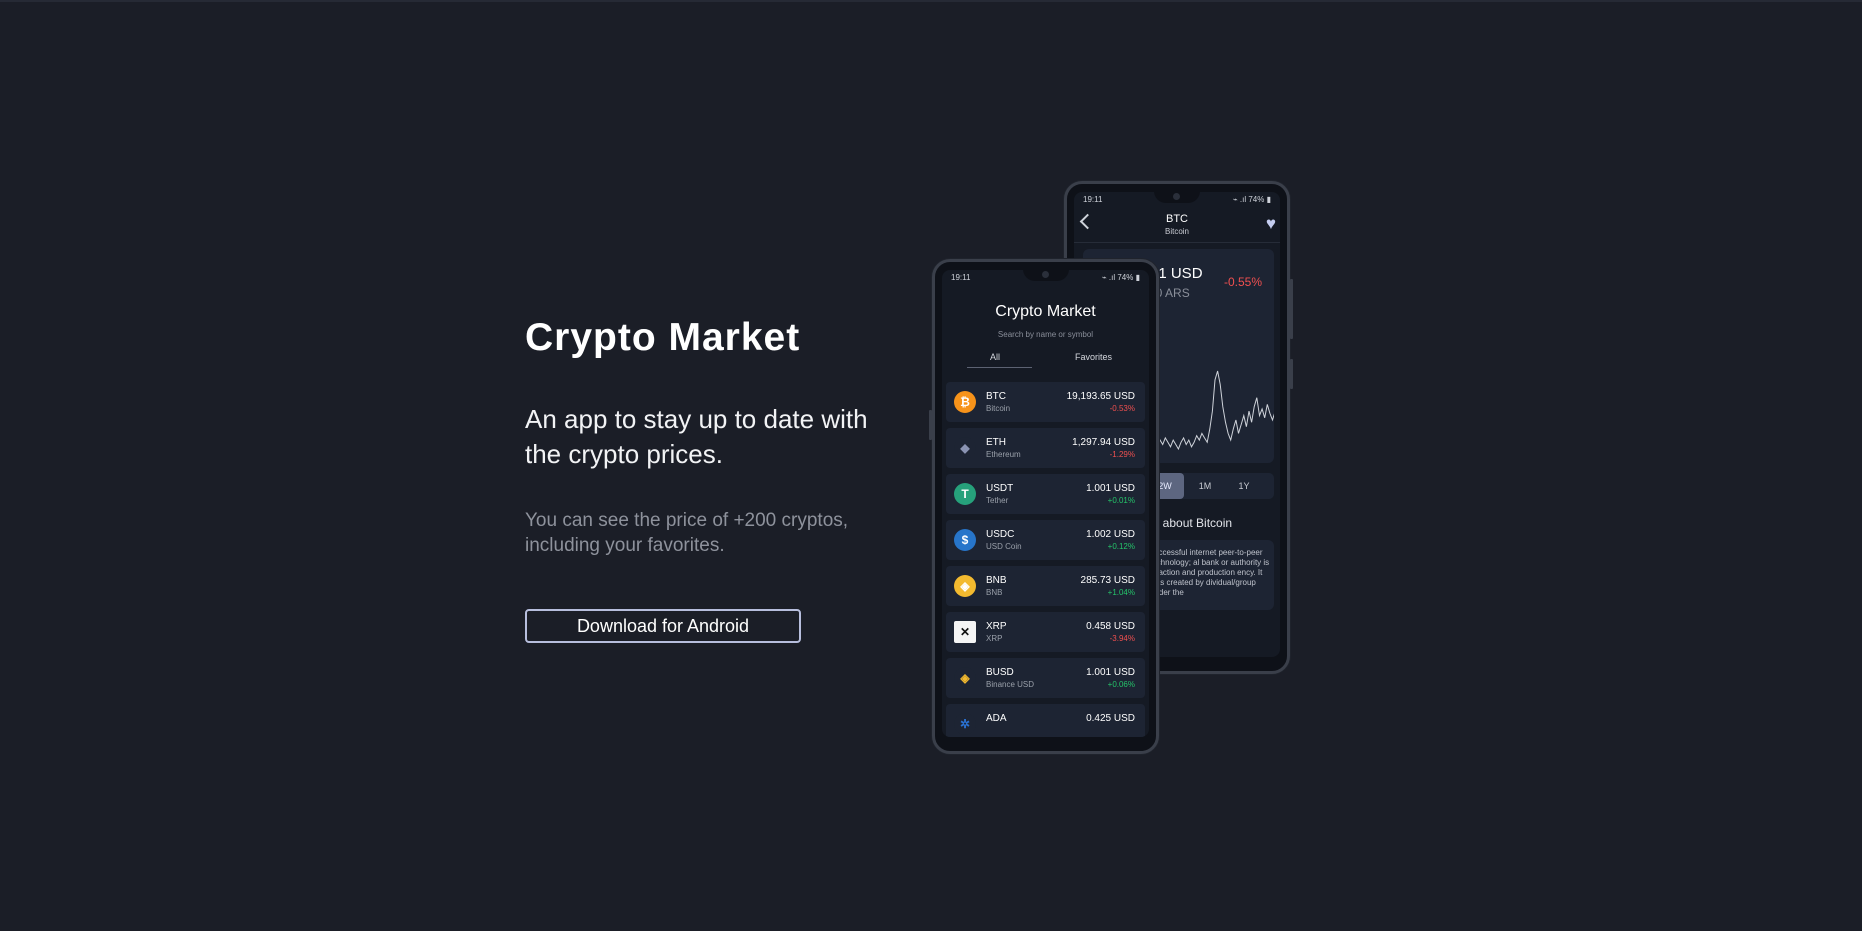 The width and height of the screenshot is (1862, 931). Describe the element at coordinates (1177, 226) in the screenshot. I see `detail-header: BTC Bitcoin ♥` at that location.